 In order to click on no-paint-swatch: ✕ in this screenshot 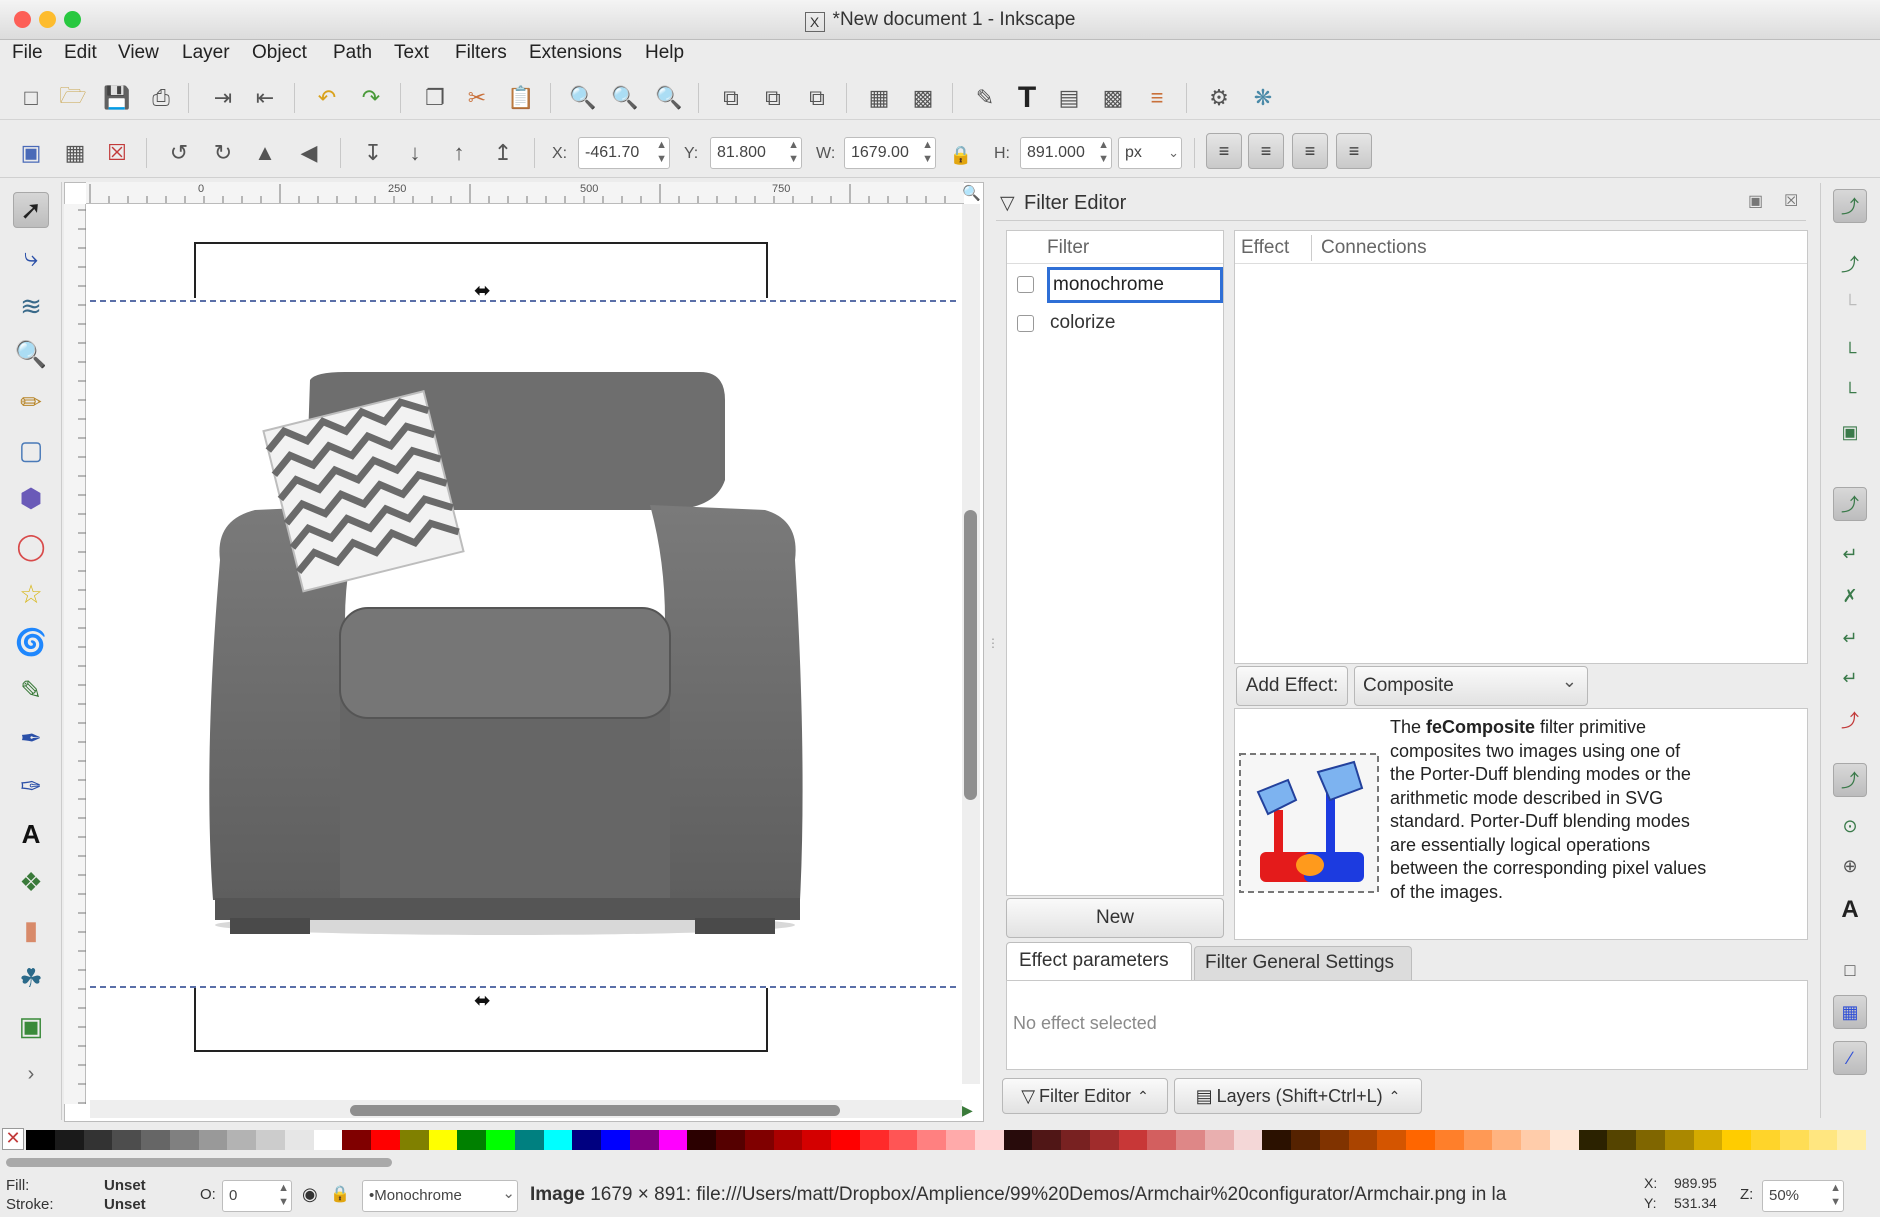, I will do `click(13, 1139)`.